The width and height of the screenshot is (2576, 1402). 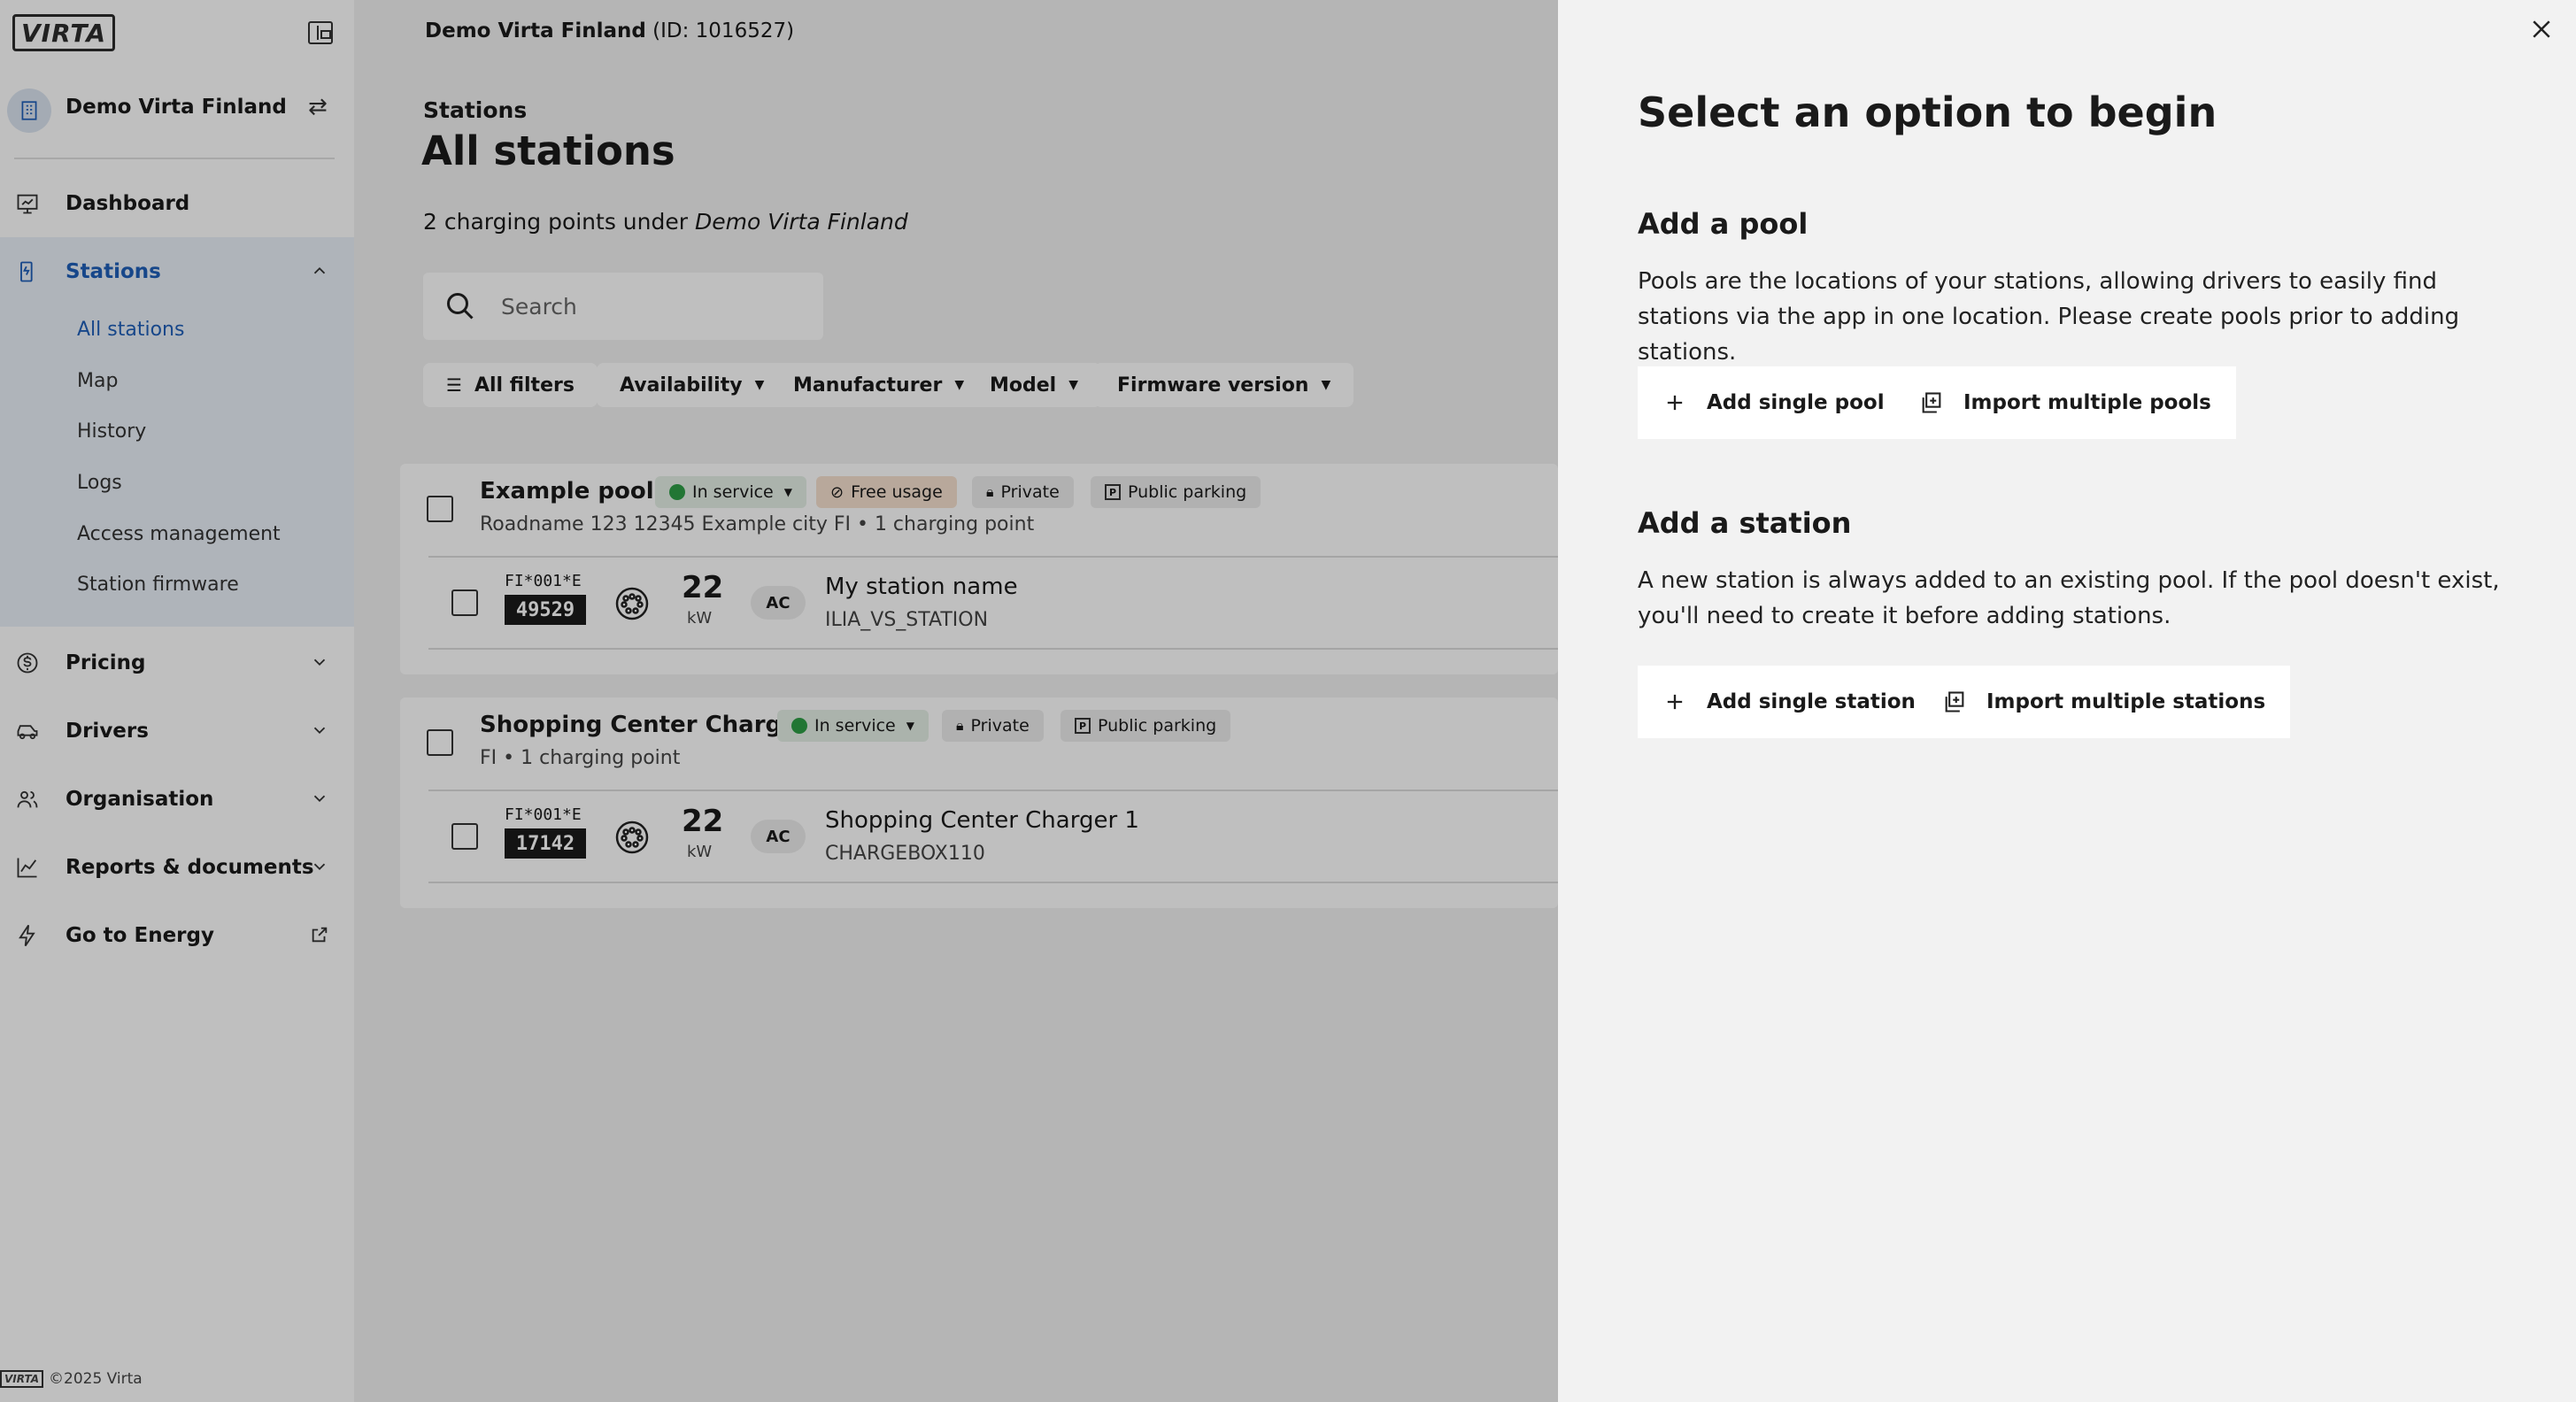 I want to click on add-single-station-button: Add single station, so click(x=1789, y=702).